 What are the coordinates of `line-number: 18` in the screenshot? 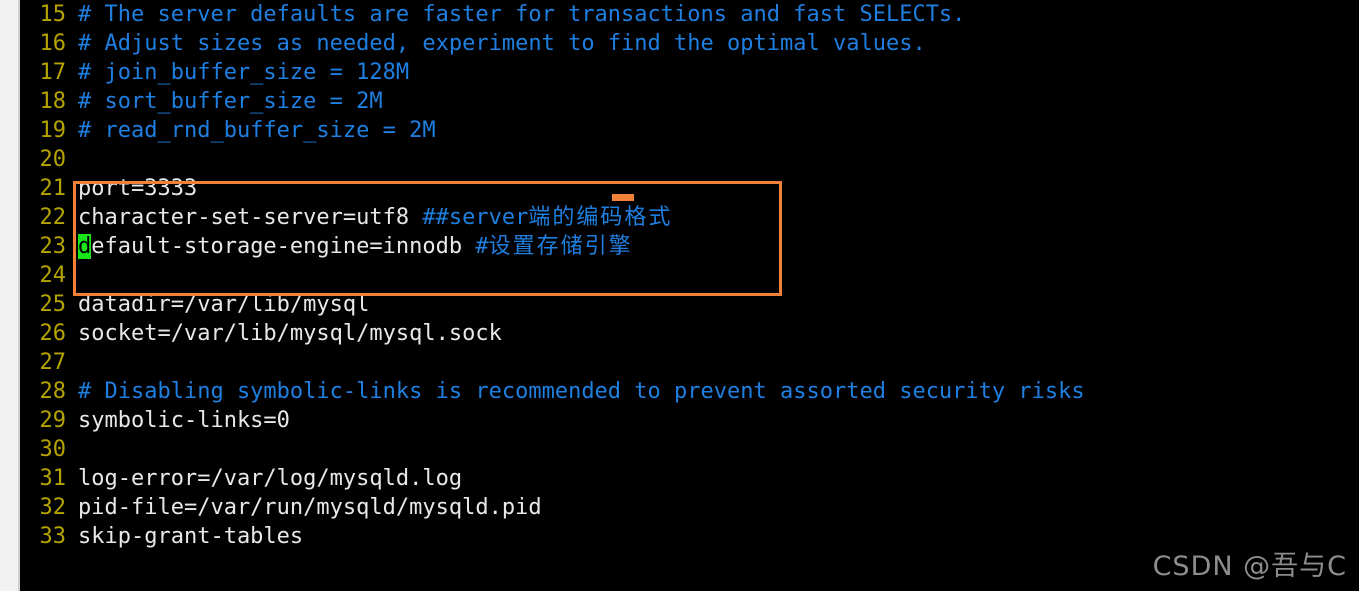 It's located at (53, 101).